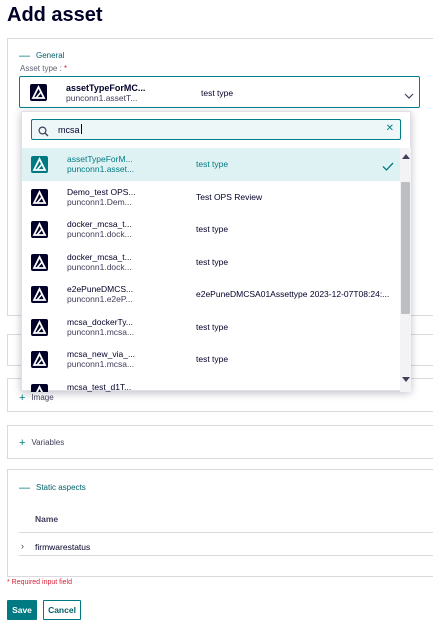 The image size is (433, 625). Describe the element at coordinates (406, 156) in the screenshot. I see `scroll-up-icon` at that location.